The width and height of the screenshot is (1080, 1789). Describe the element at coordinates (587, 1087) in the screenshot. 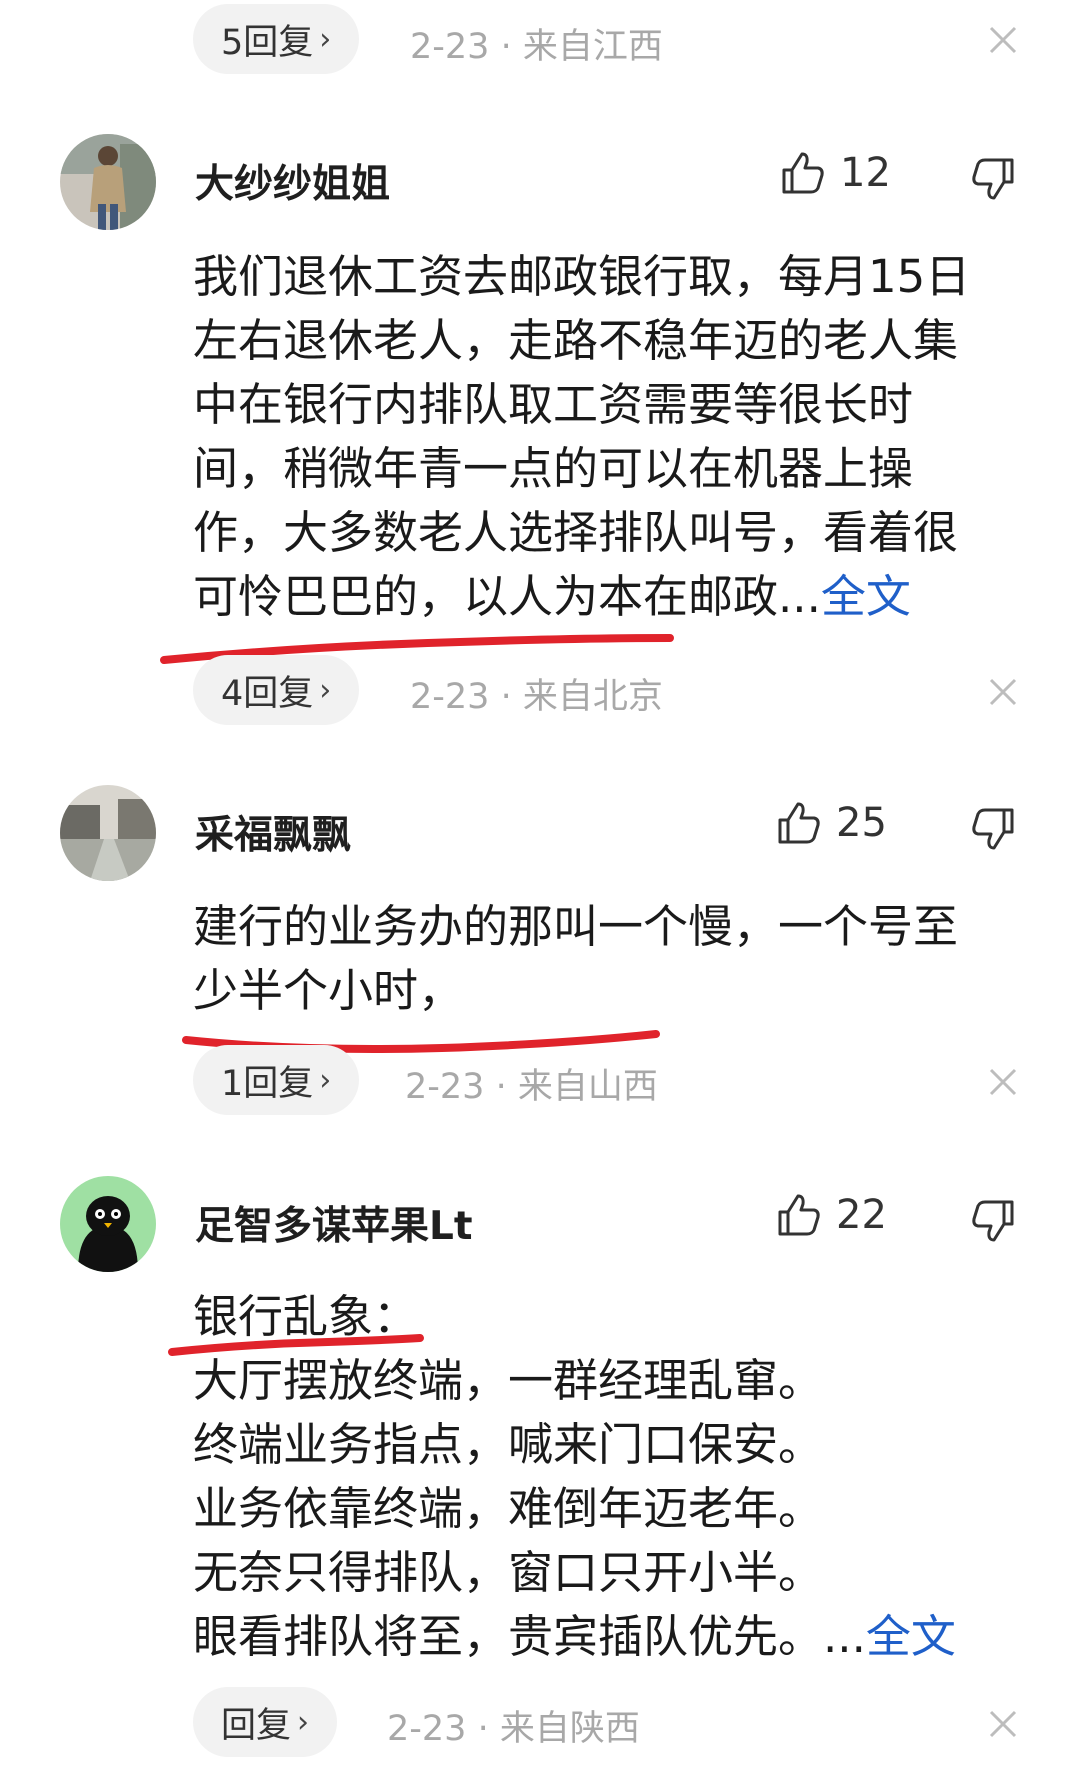

I see `comment-location: 来自山西` at that location.